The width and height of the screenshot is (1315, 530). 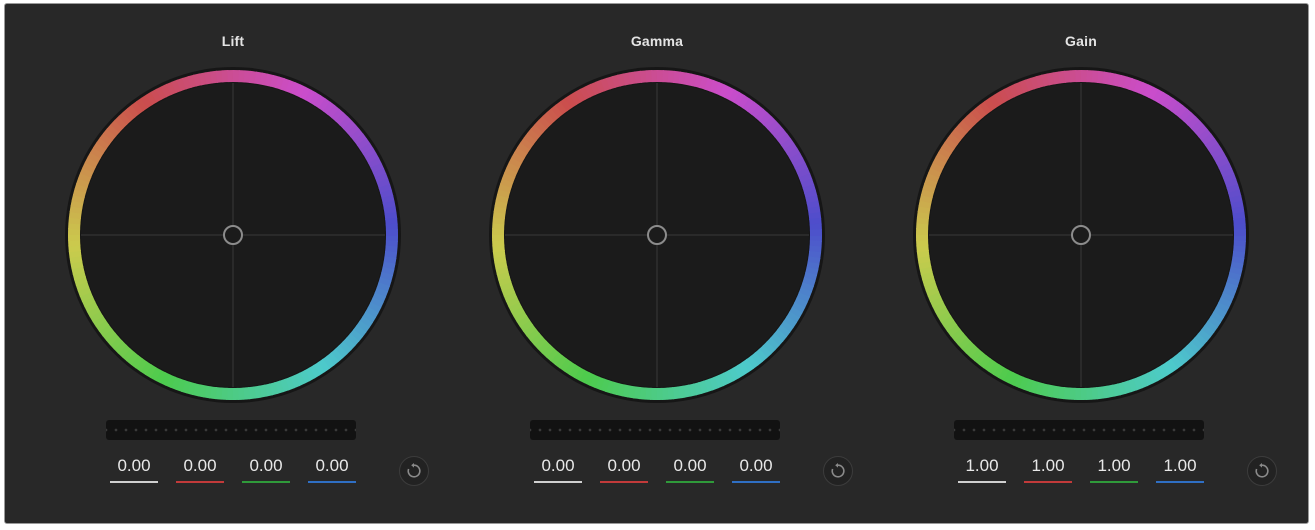 I want to click on gamma-red-value: 0.00, so click(x=624, y=469).